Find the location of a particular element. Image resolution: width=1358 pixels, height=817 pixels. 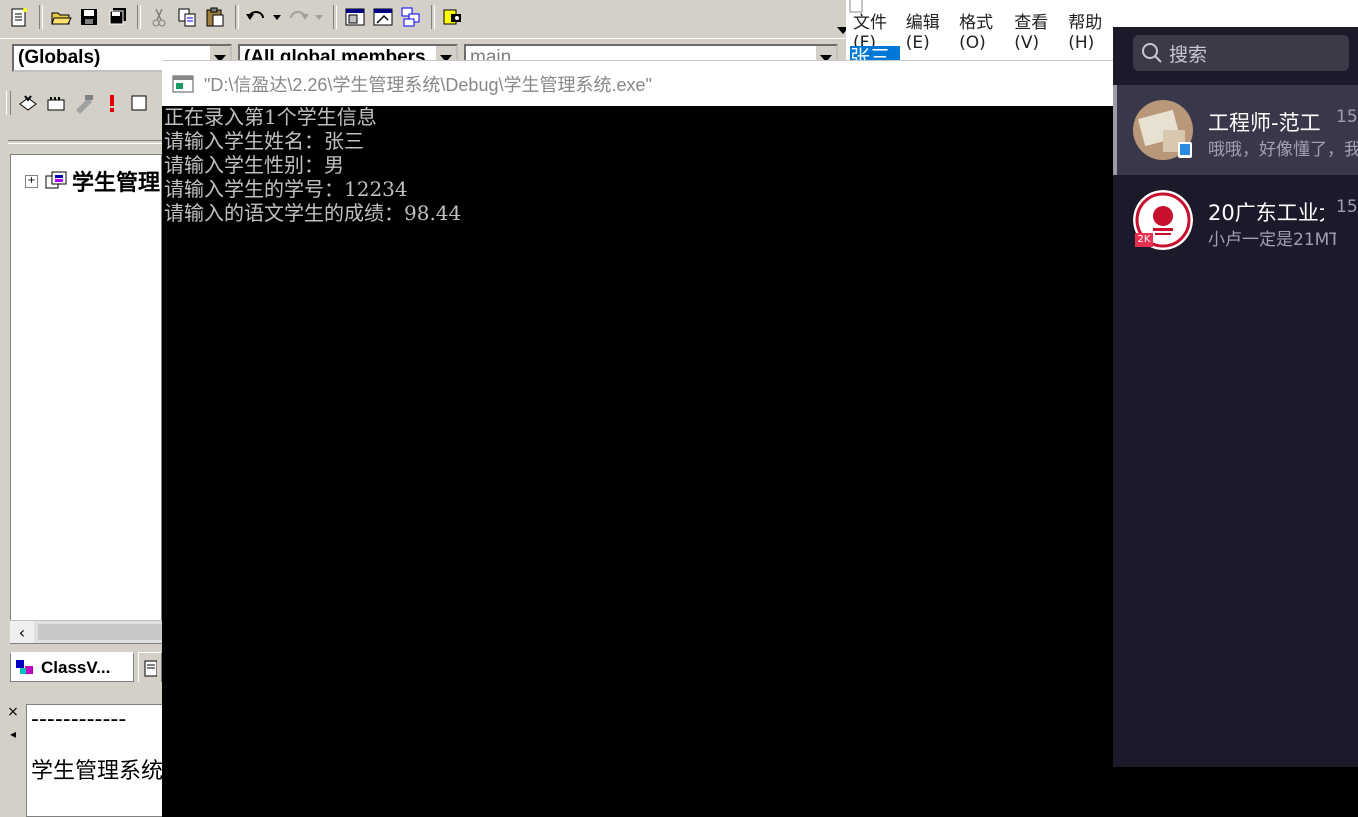

fileview-icon is located at coordinates (150, 668).